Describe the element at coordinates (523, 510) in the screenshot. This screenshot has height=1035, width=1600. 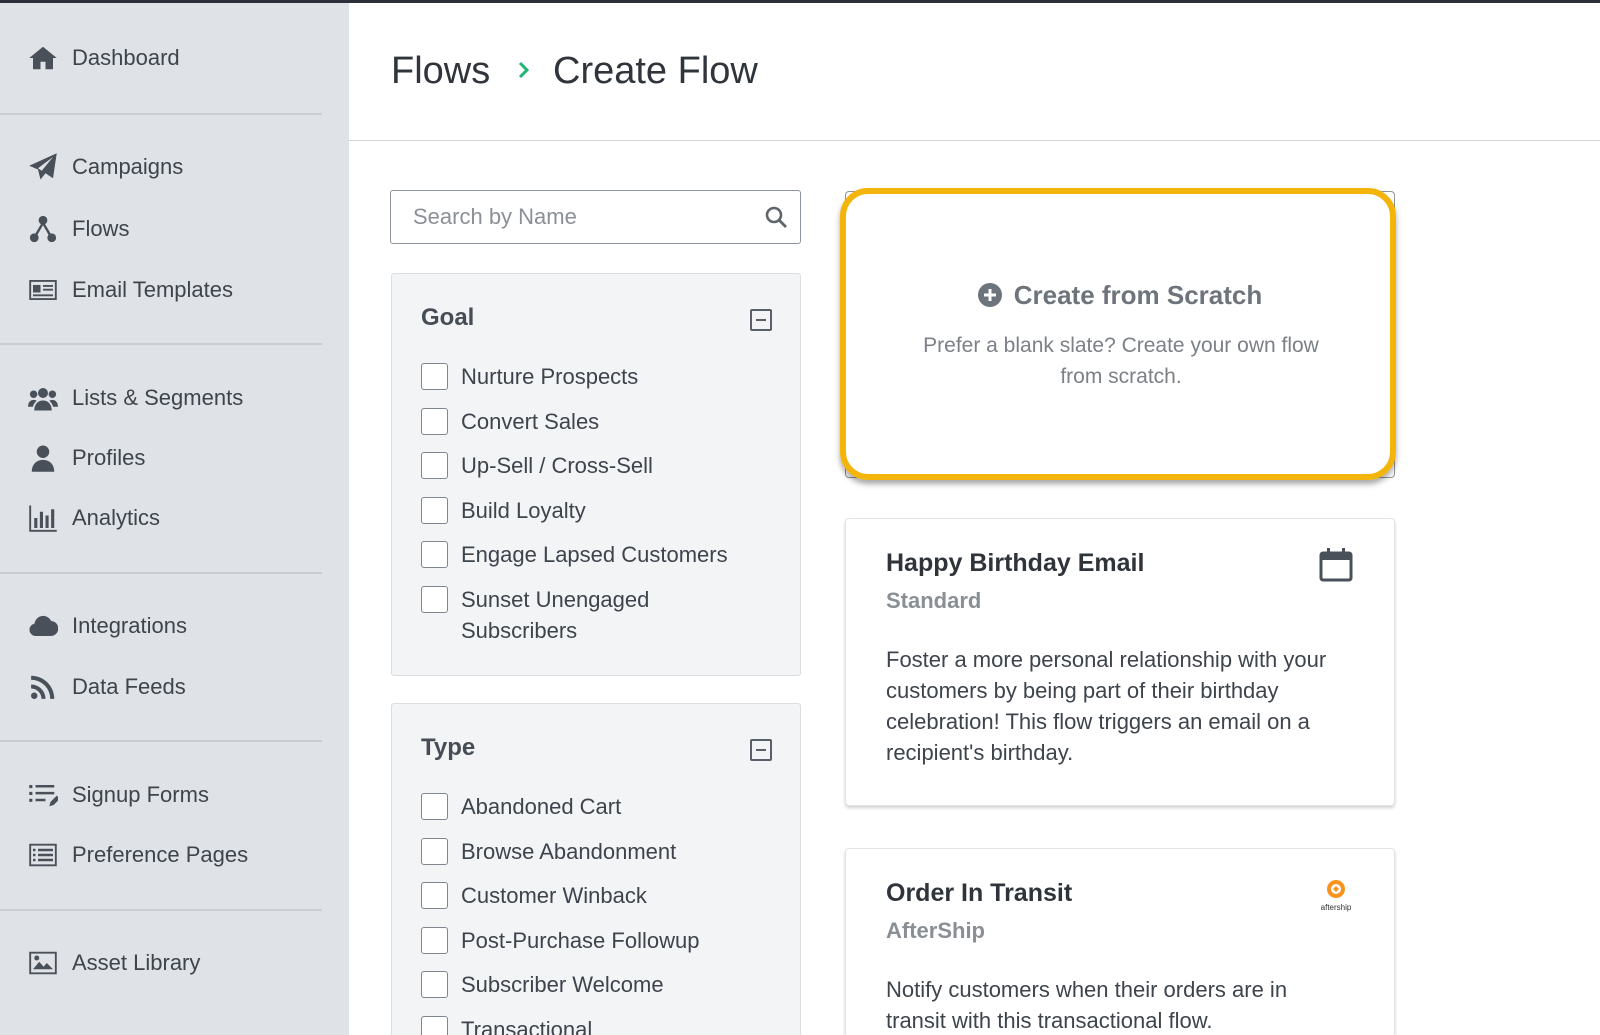
I see `option-label: Build Loyalty` at that location.